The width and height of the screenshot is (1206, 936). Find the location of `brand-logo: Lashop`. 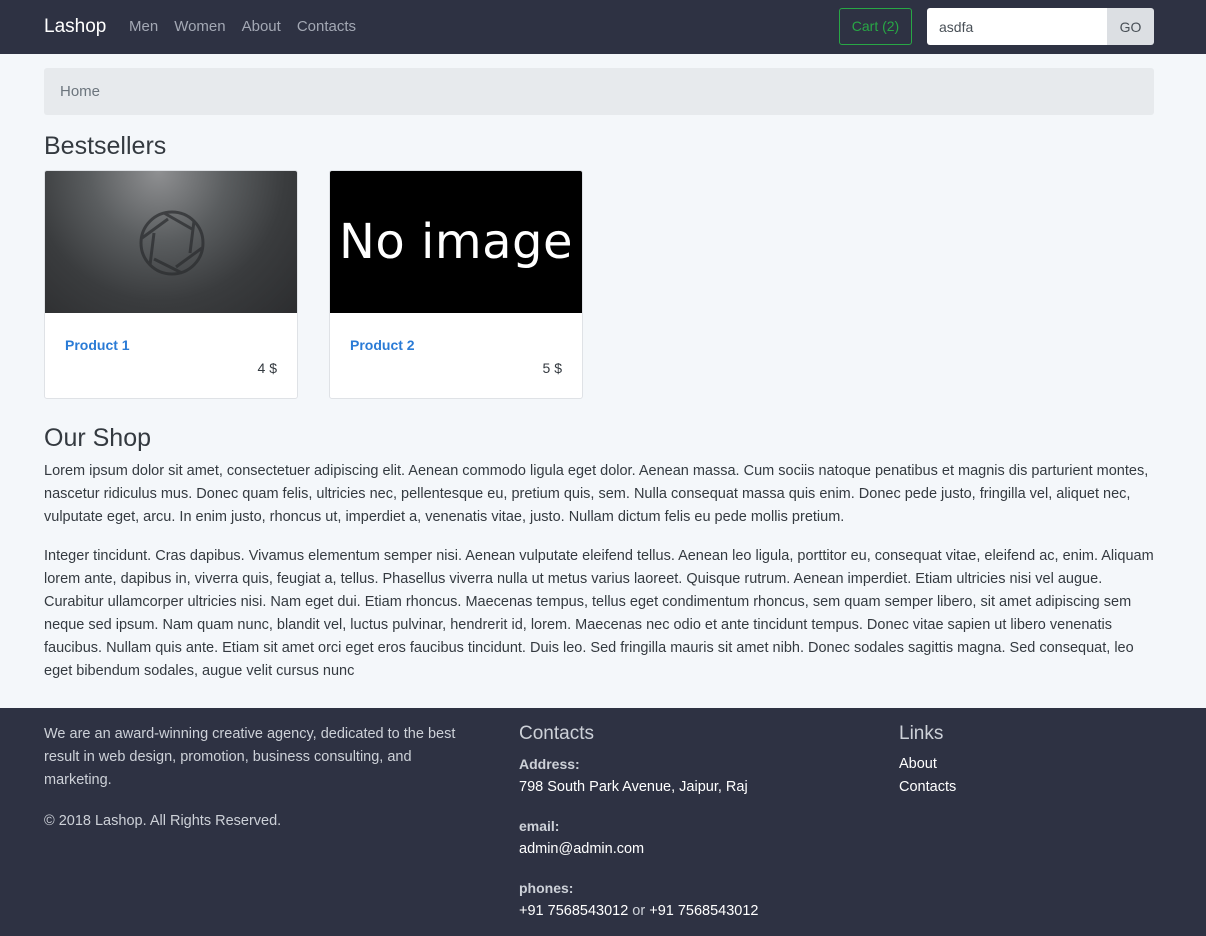

brand-logo: Lashop is located at coordinates (75, 27).